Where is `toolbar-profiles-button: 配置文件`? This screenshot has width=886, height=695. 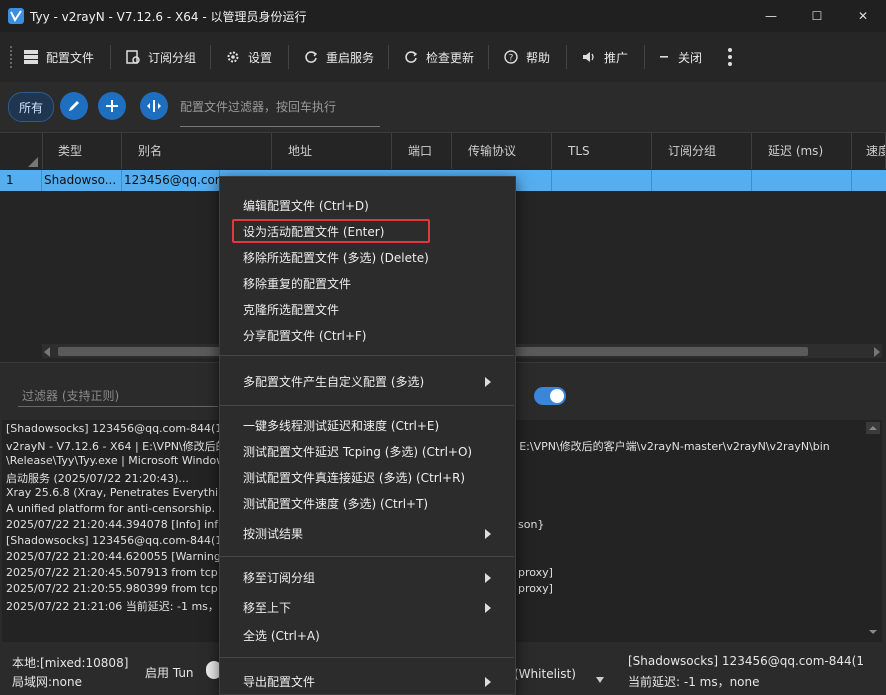 toolbar-profiles-button: 配置文件 is located at coordinates (59, 57).